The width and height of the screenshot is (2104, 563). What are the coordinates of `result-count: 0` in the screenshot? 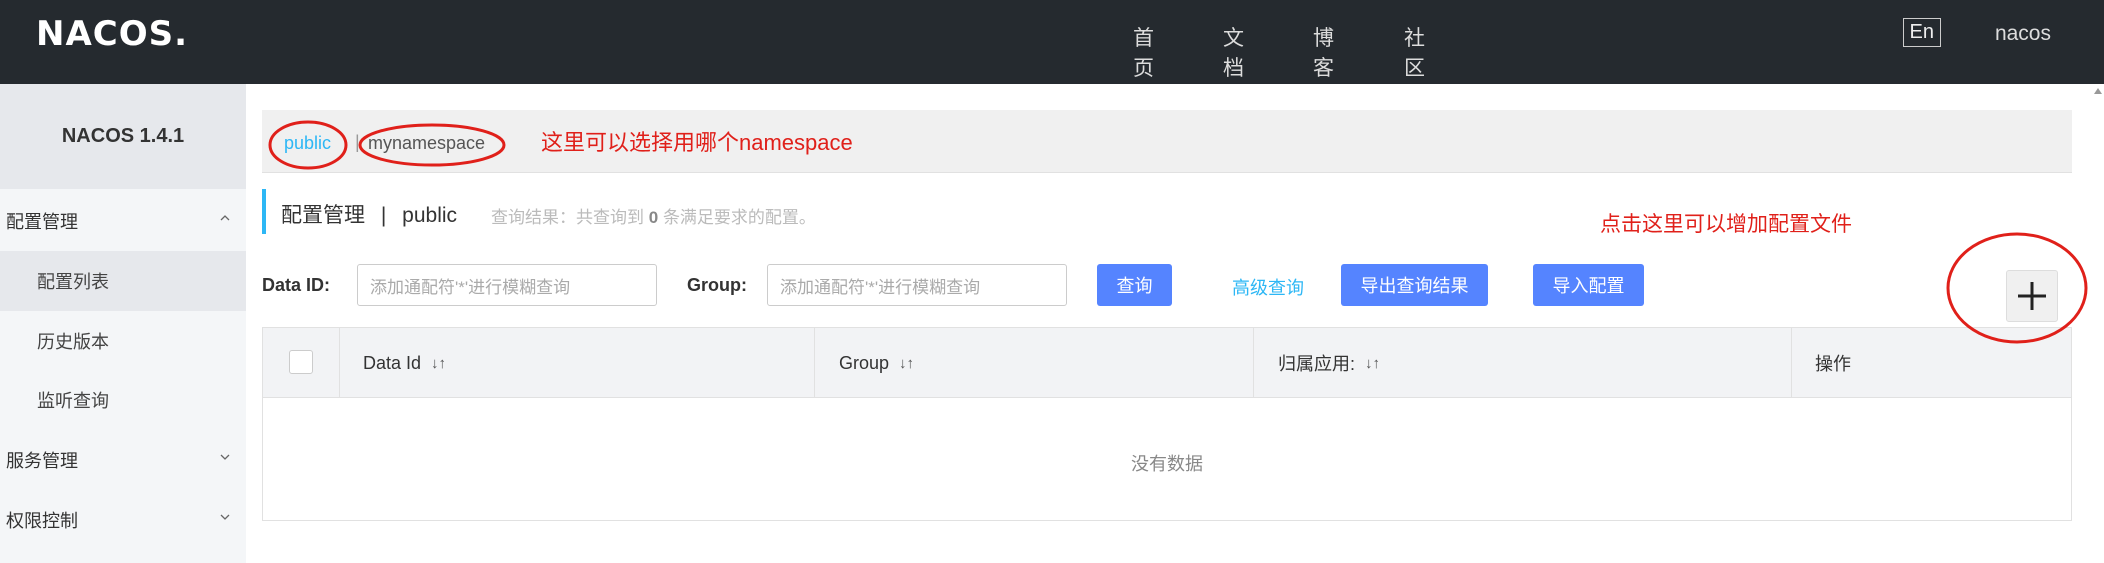 It's located at (653, 217).